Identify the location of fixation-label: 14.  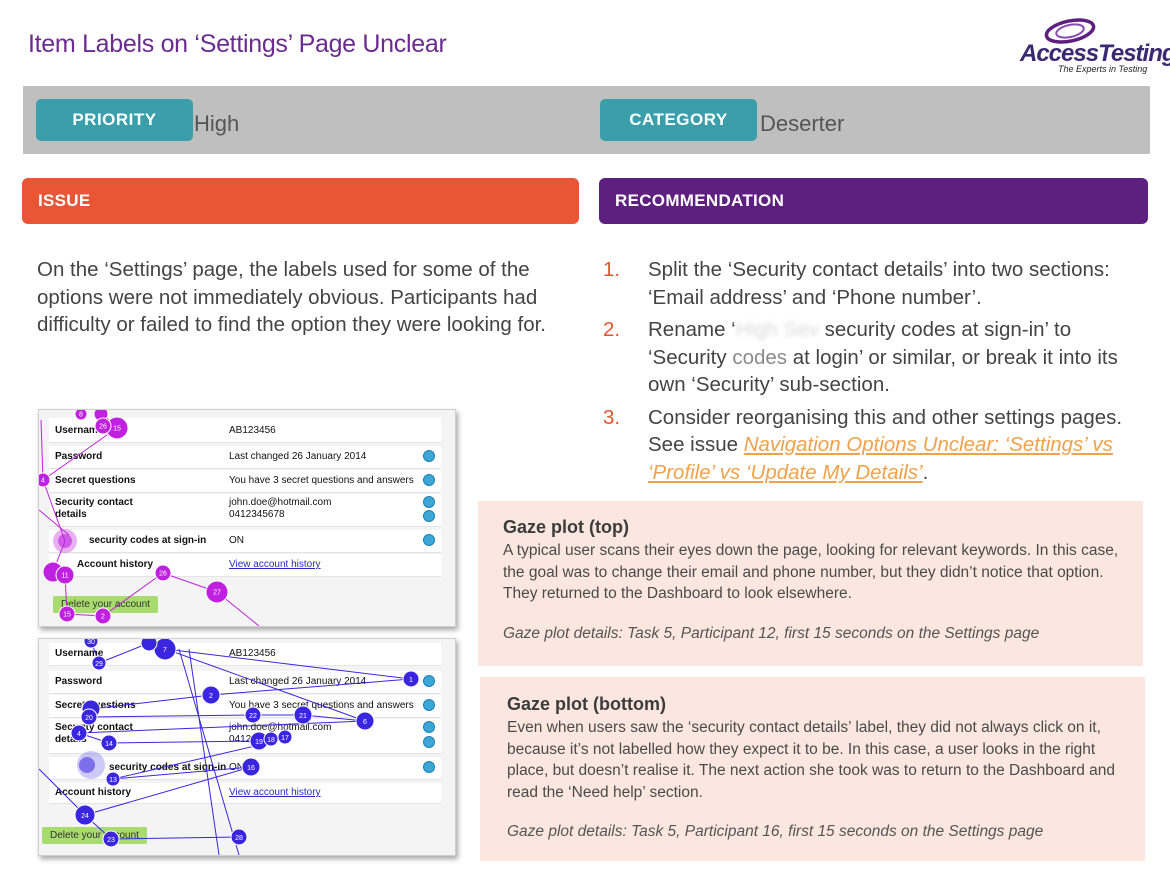
(109, 744).